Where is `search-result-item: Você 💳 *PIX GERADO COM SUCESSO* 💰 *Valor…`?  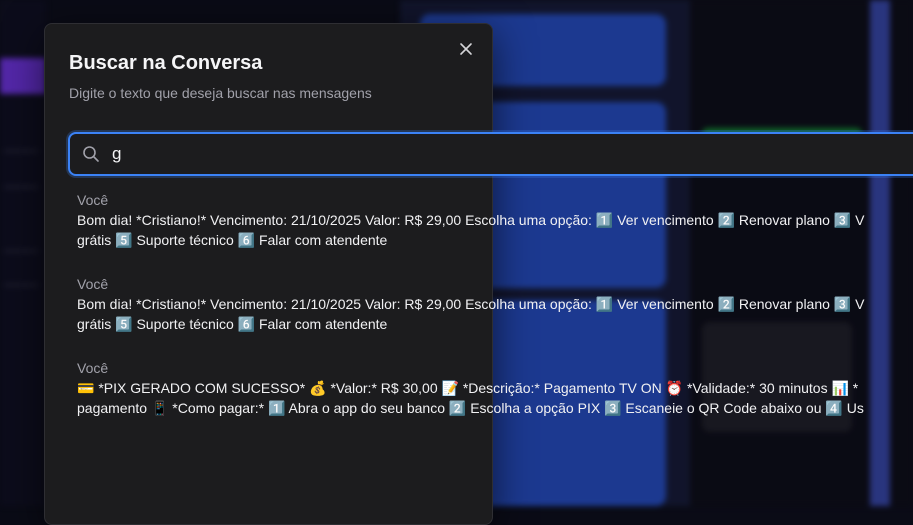 search-result-item: Você 💳 *PIX GERADO COM SUCESSO* 💰 *Valor… is located at coordinates (495, 400).